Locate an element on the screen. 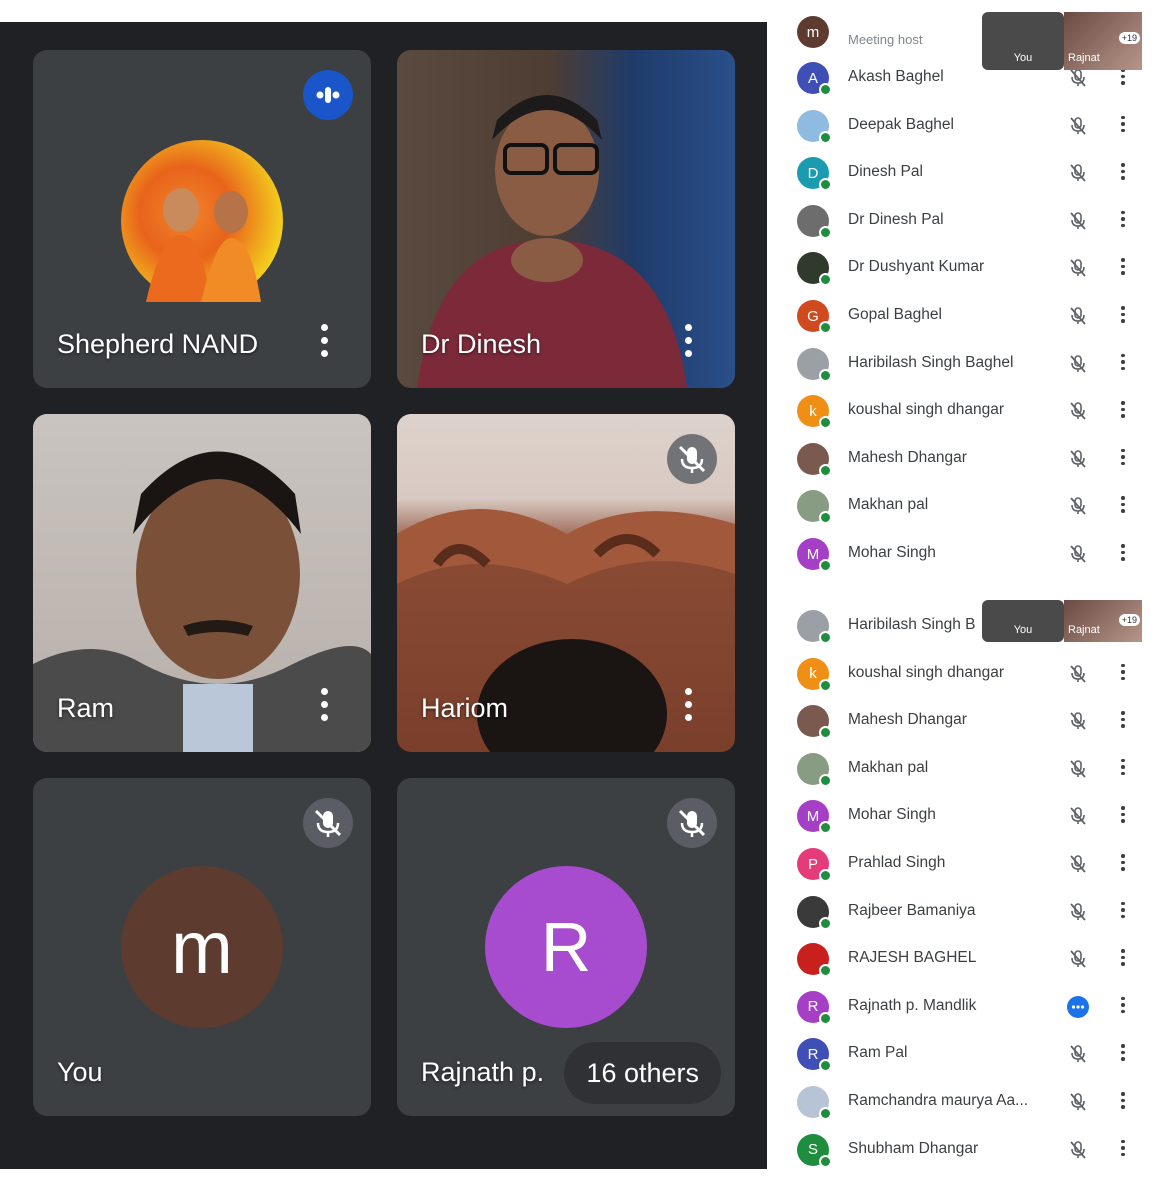  participant-row: S Shubham Dhangar is located at coordinates (967, 1151).